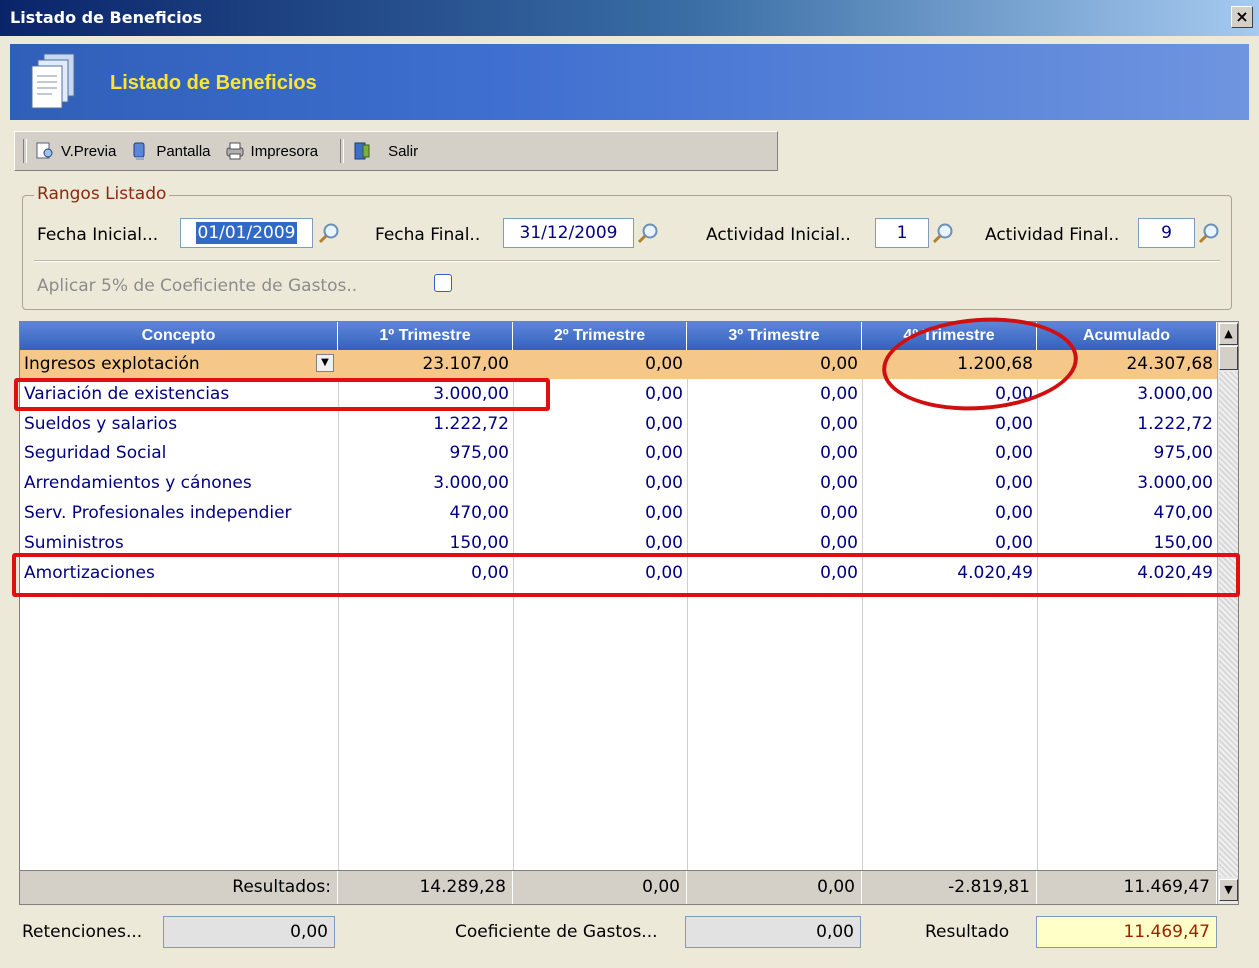 The width and height of the screenshot is (1259, 968). I want to click on window-title: Listado de Beneficios, so click(106, 17).